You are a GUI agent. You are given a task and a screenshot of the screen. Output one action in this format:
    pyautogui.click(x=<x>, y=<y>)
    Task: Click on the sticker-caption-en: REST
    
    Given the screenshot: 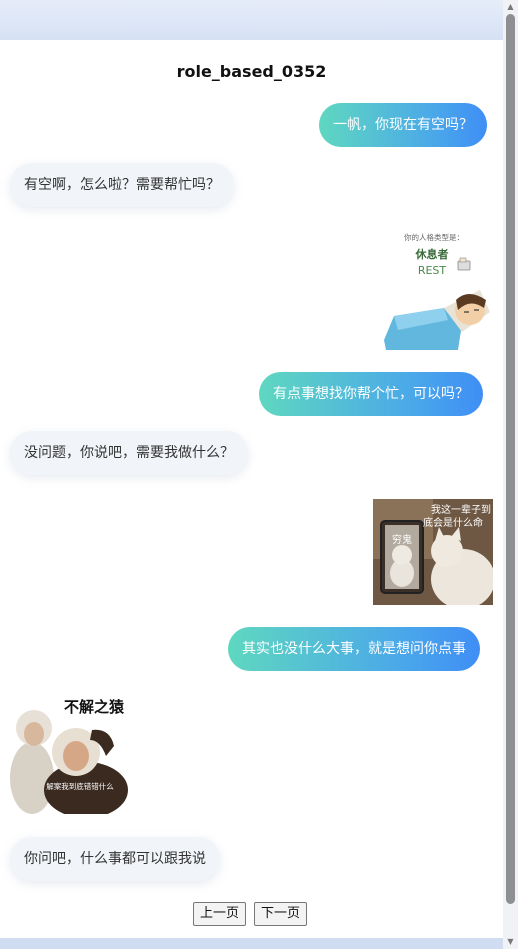 What is the action you would take?
    pyautogui.click(x=432, y=270)
    